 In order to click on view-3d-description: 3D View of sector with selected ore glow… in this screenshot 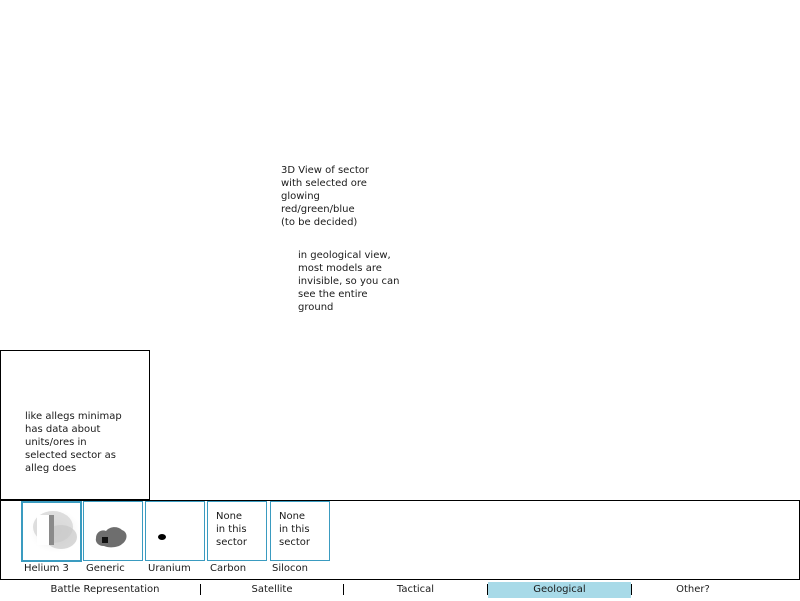, I will do `click(325, 196)`.